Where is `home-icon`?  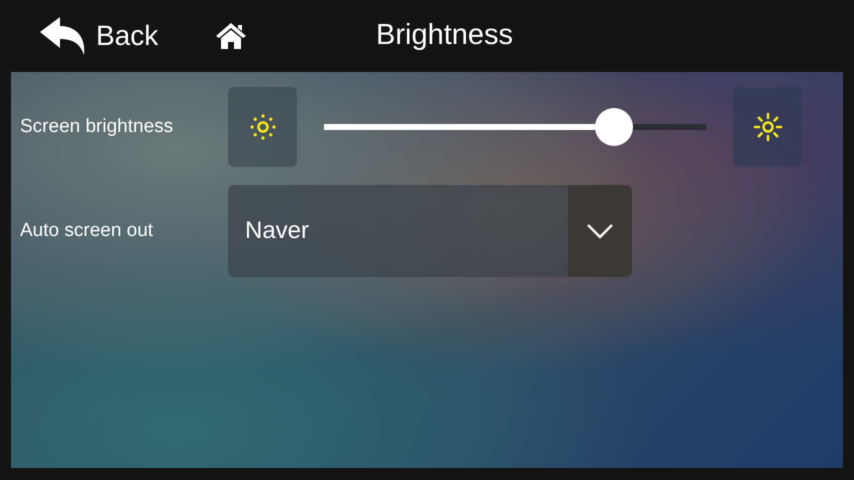
home-icon is located at coordinates (231, 36).